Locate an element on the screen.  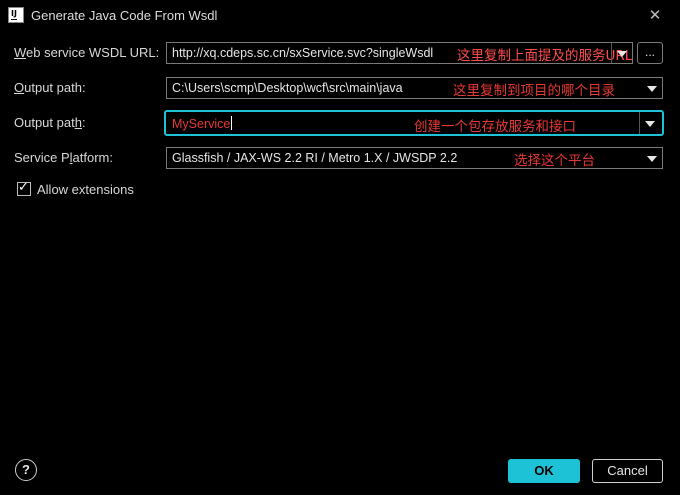
cancel-button: Cancel is located at coordinates (627, 471).